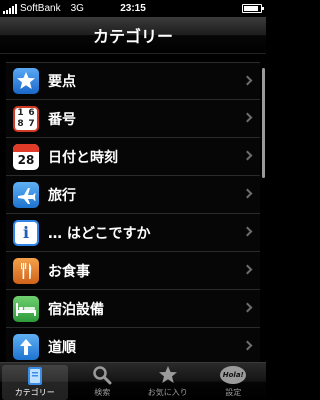 This screenshot has width=320, height=400. I want to click on tab-categories: カテゴリー, so click(35, 382).